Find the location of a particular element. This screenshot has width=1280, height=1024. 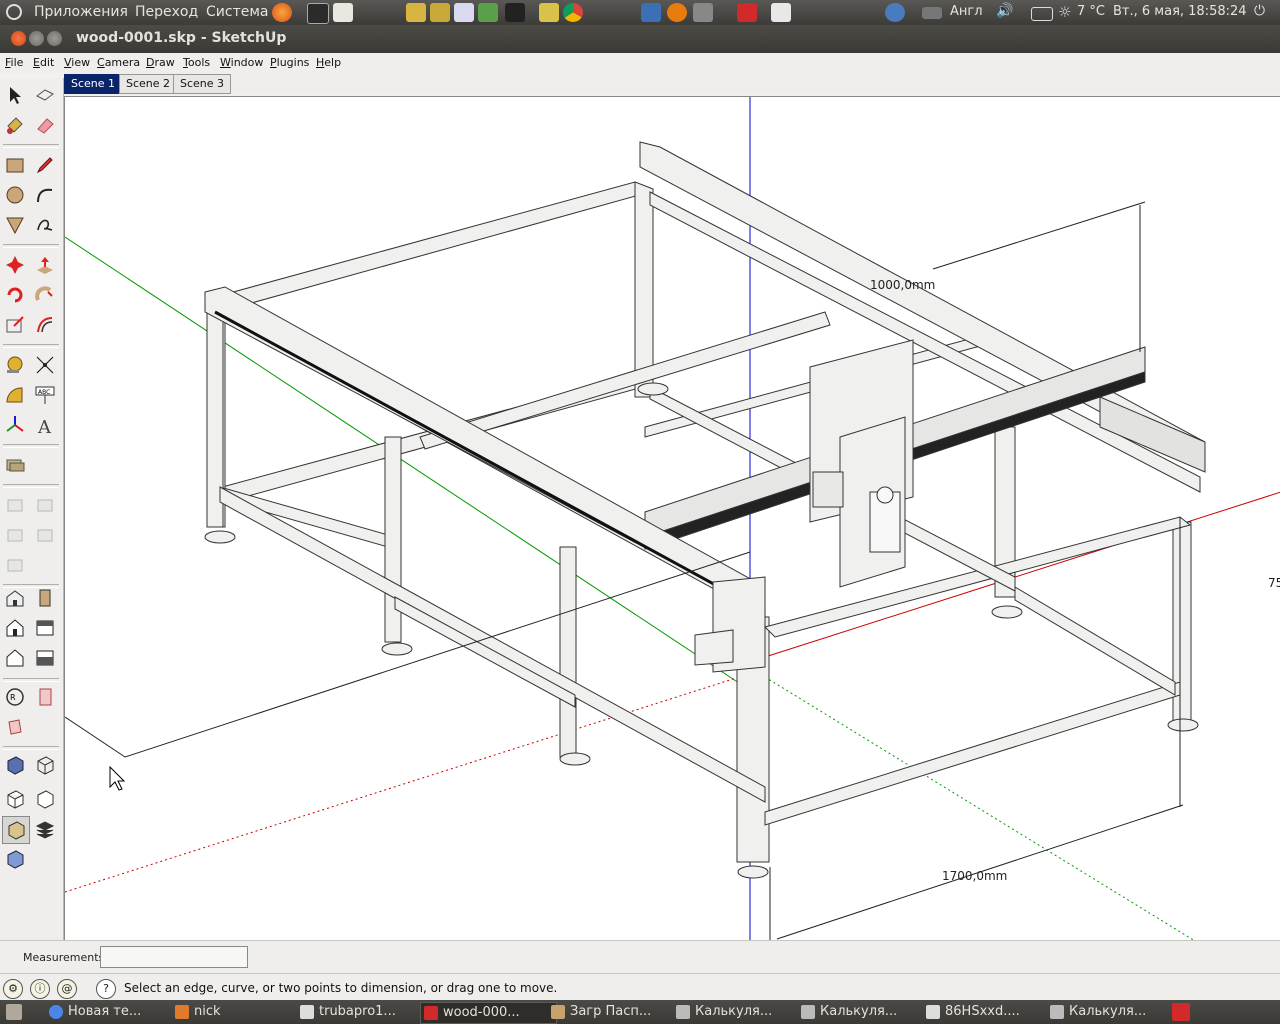

shaded-textures-style-icon is located at coordinates (16, 830).